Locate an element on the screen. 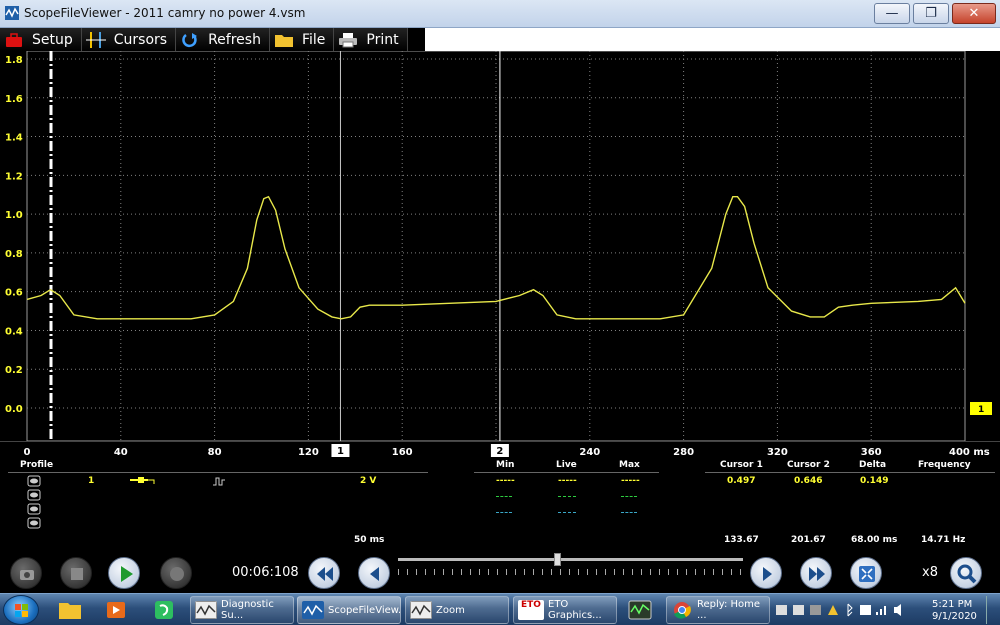  elapsed-time: 00:06:108 is located at coordinates (265, 572).